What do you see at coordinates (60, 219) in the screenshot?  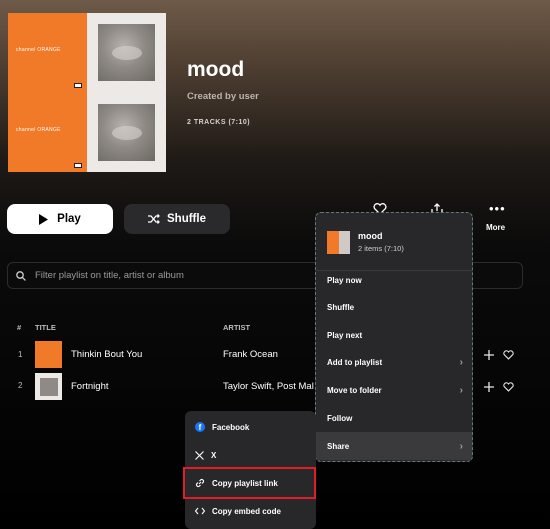 I see `play-button: Play` at bounding box center [60, 219].